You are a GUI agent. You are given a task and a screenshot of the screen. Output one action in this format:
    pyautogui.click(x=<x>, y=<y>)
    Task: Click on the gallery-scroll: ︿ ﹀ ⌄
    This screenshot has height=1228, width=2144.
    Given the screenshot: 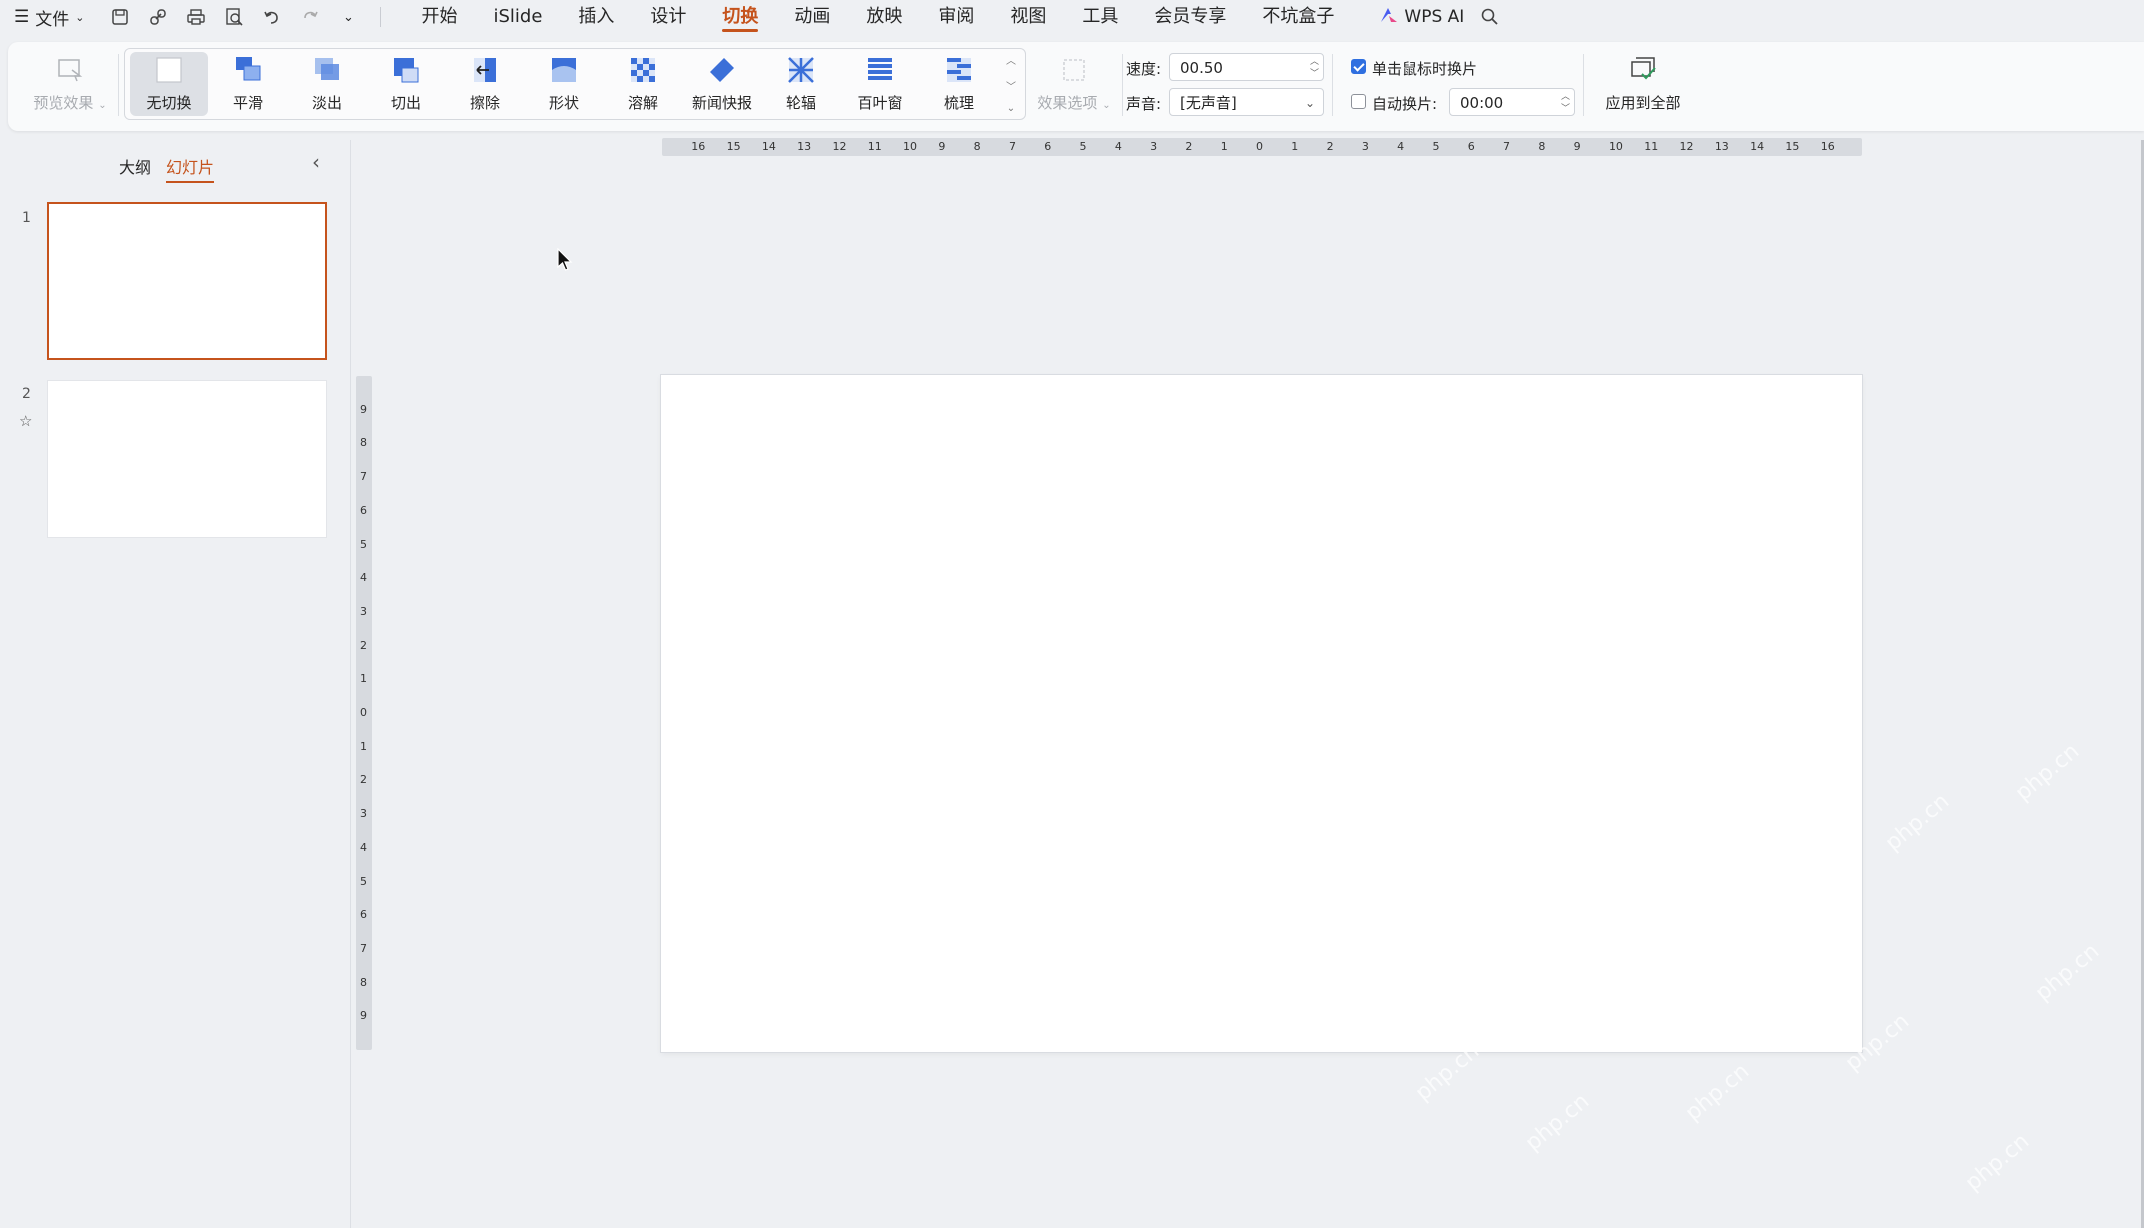 What is the action you would take?
    pyautogui.click(x=1011, y=83)
    